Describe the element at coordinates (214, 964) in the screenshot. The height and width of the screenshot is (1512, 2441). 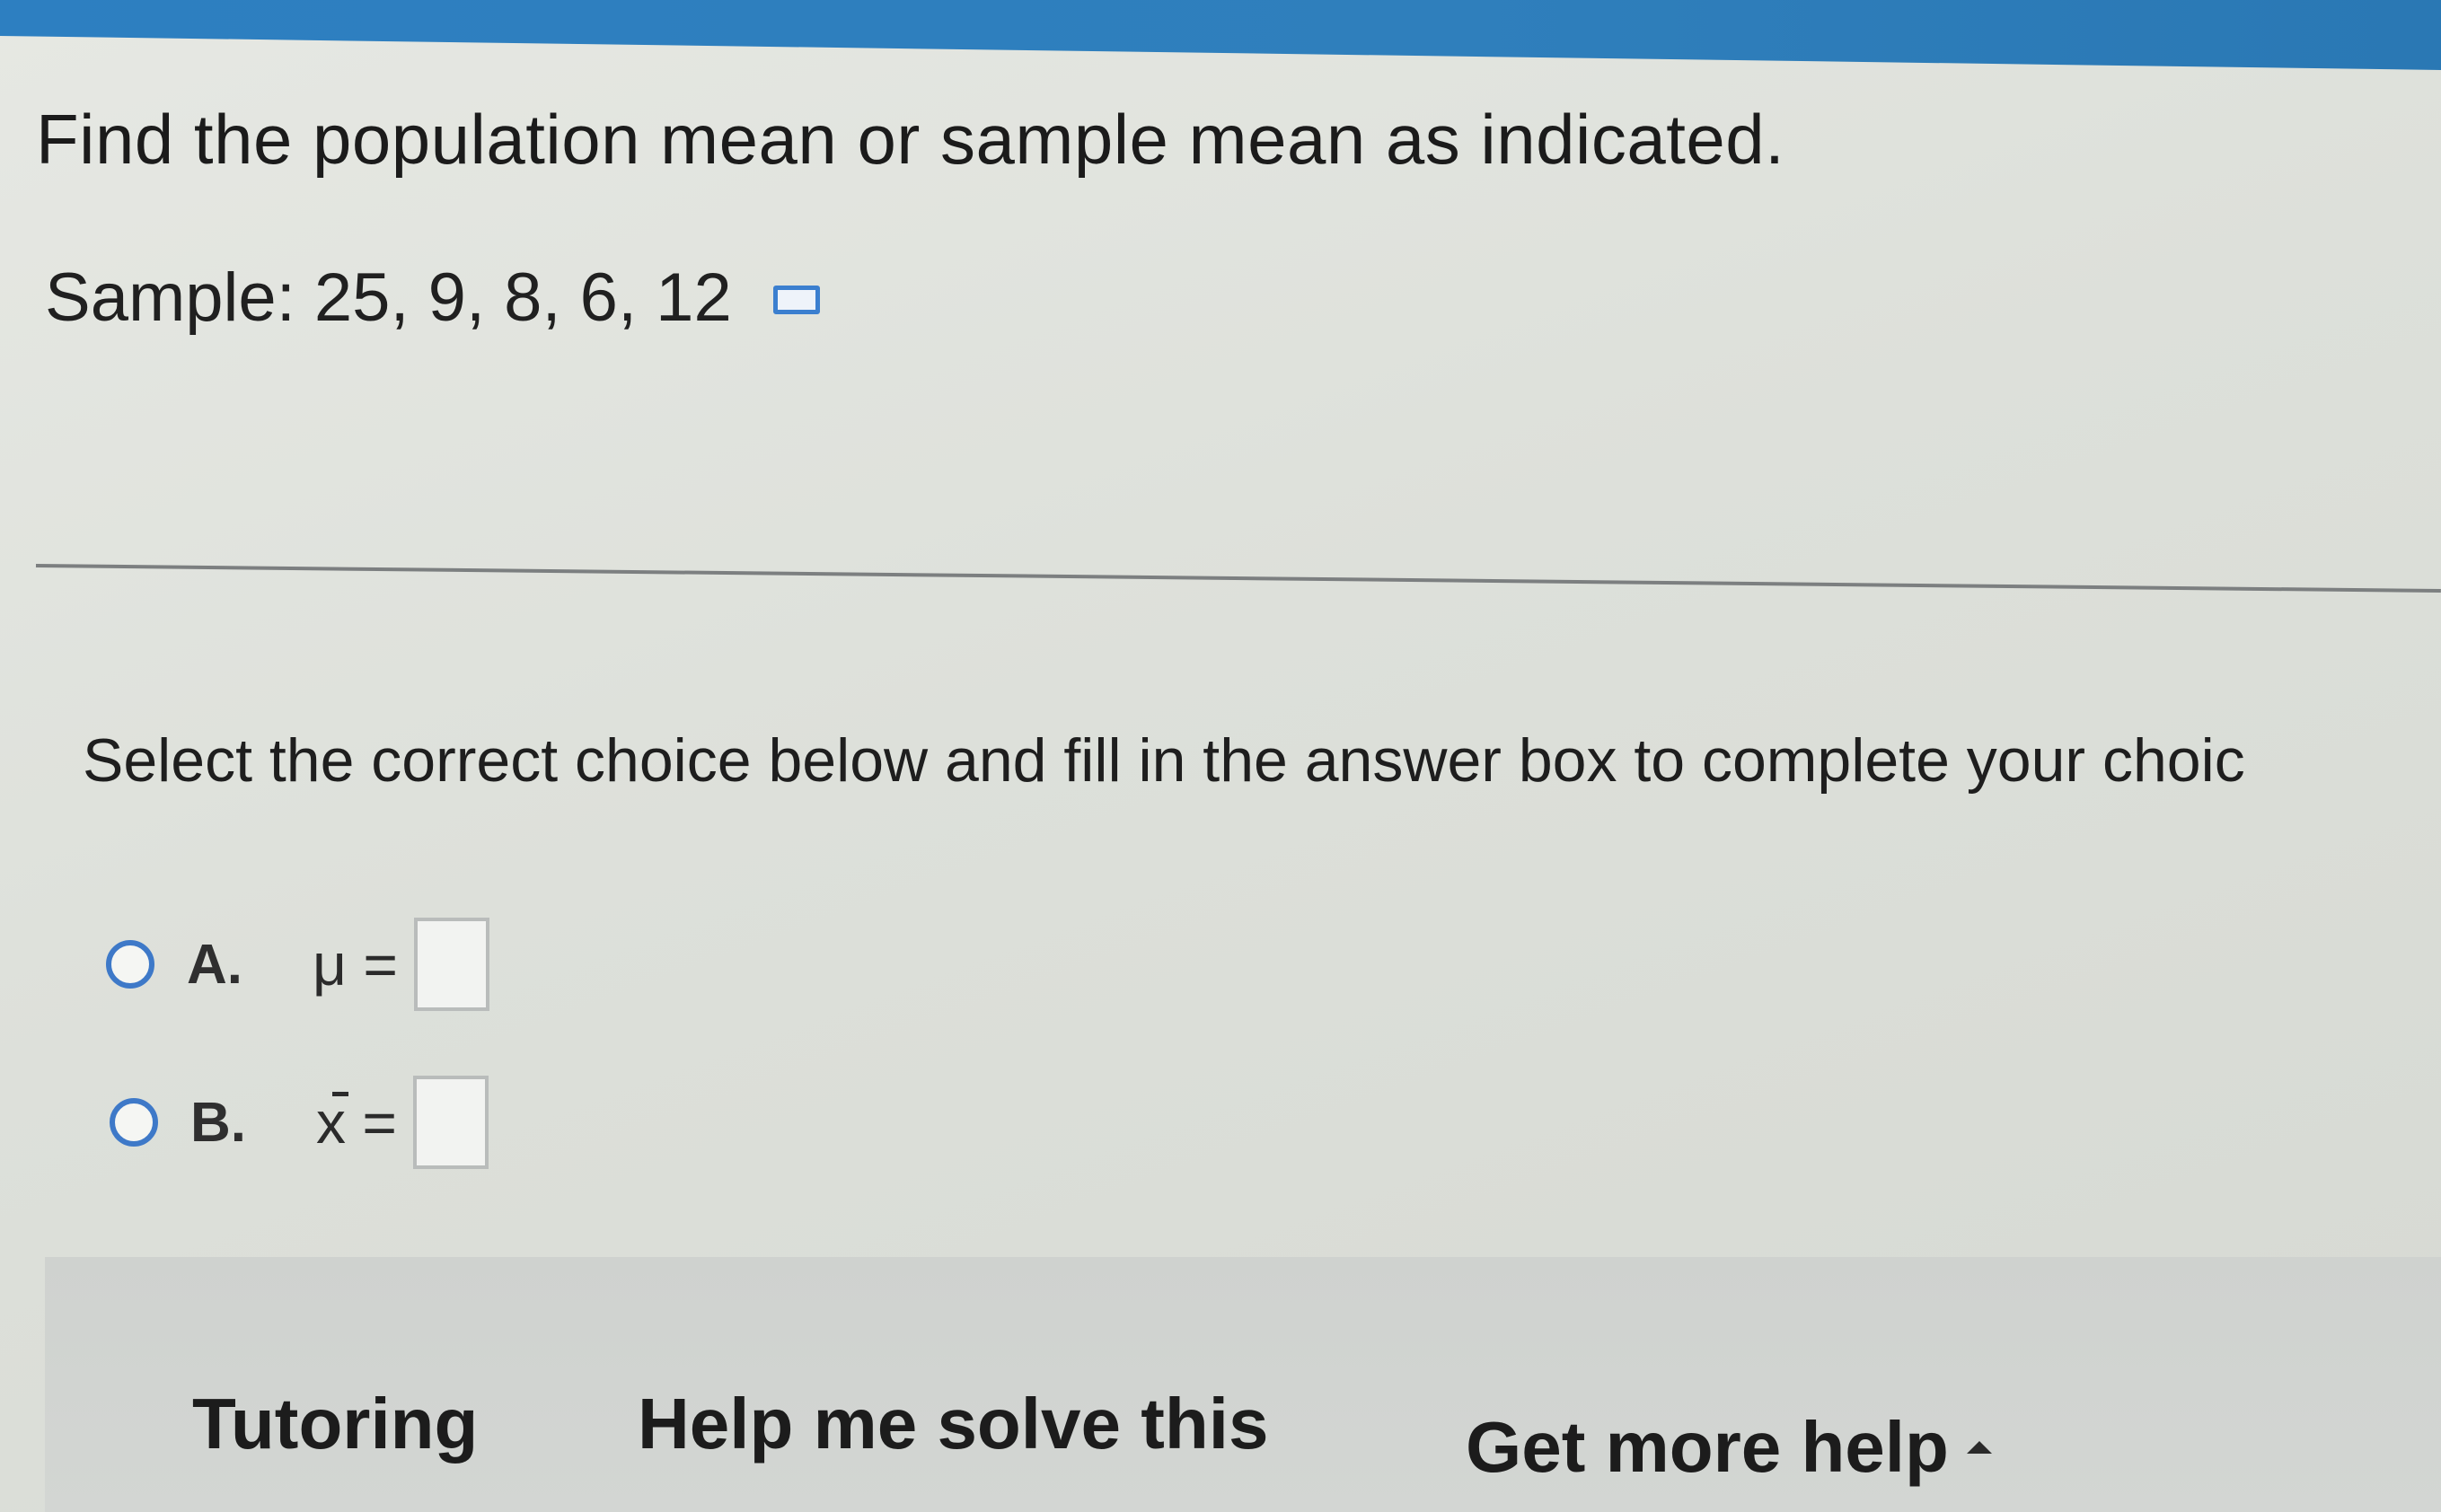
I see `choice-a-letter: A.` at that location.